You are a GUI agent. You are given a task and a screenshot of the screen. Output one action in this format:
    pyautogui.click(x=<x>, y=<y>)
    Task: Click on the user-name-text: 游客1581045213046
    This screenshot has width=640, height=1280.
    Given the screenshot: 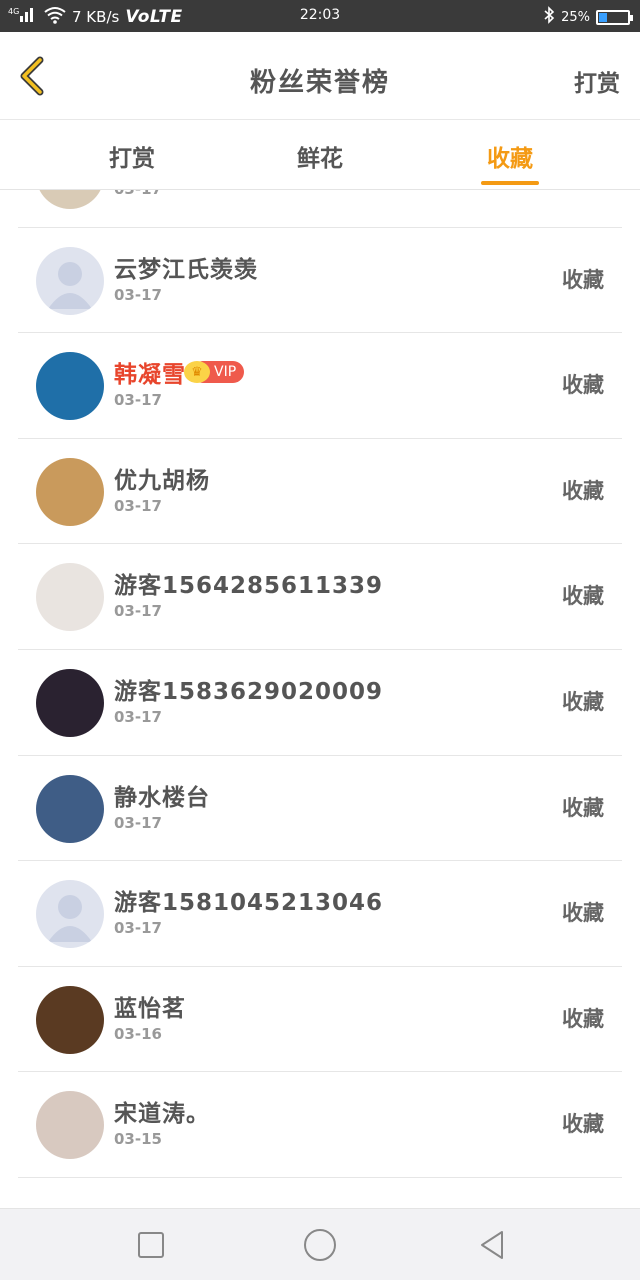 What is the action you would take?
    pyautogui.click(x=249, y=903)
    